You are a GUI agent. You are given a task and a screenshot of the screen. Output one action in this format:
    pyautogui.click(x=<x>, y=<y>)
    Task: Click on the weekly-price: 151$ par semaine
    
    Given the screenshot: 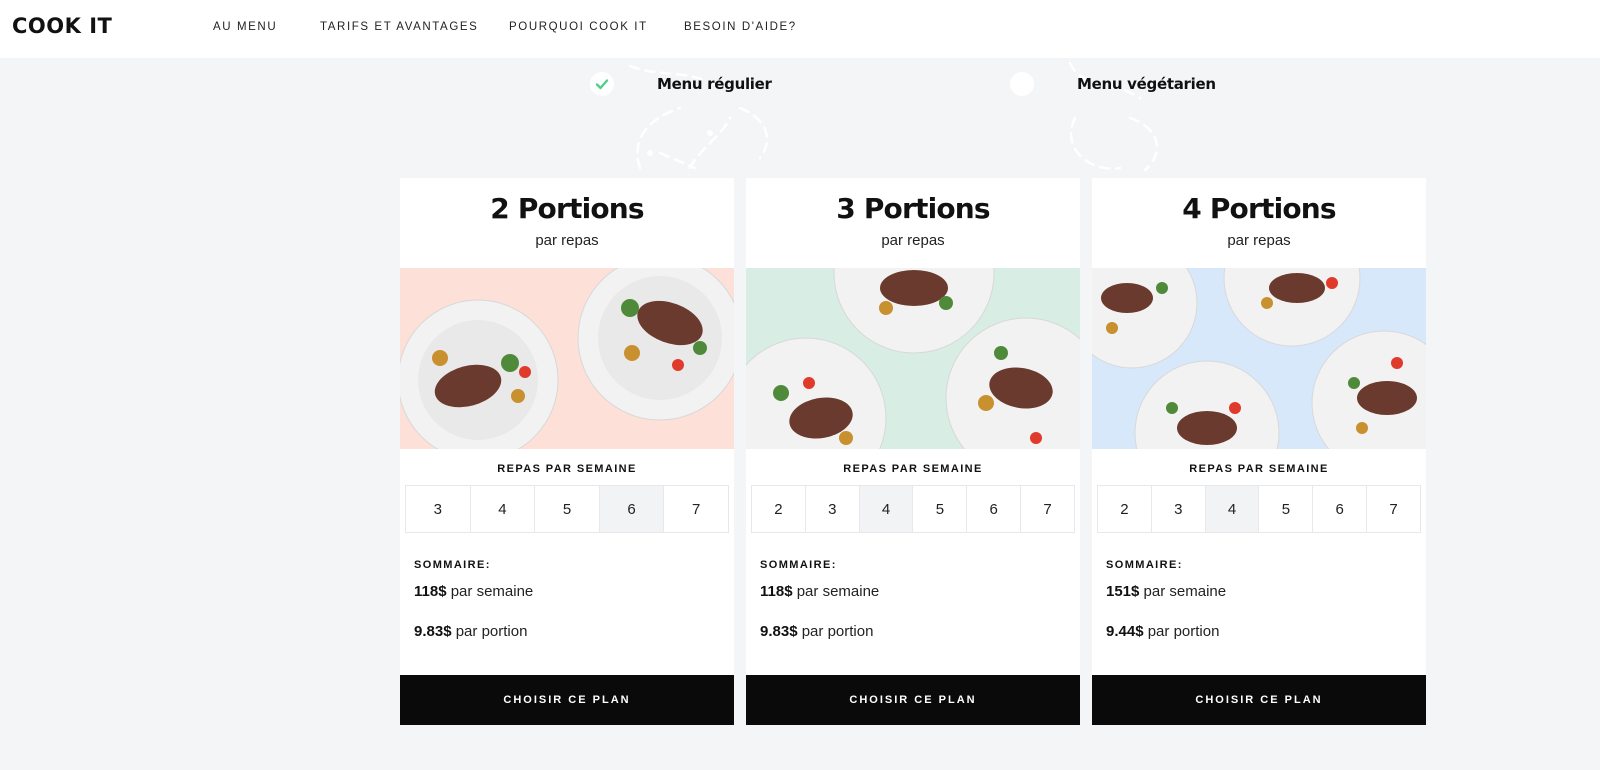 What is the action you would take?
    pyautogui.click(x=1166, y=591)
    